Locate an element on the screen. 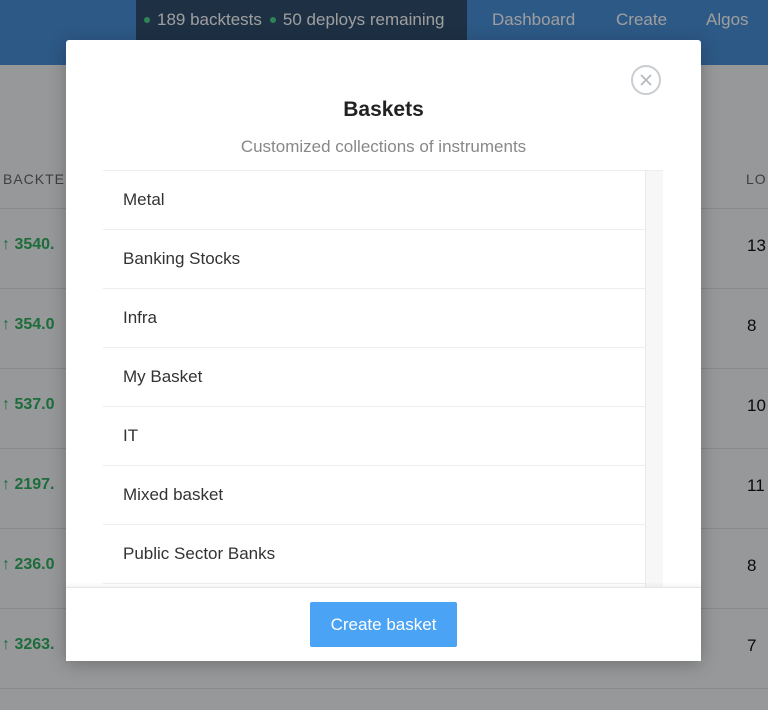 The image size is (768, 710). modal-title: Baskets is located at coordinates (383, 109).